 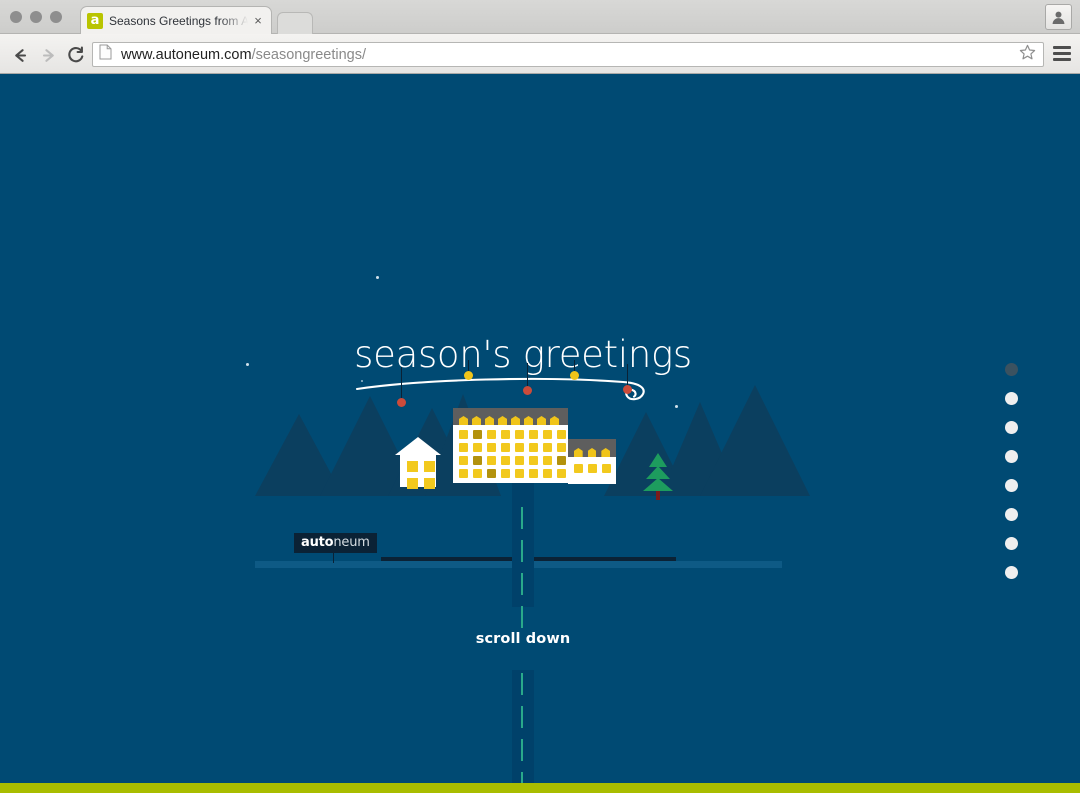 I want to click on address-bar: www.autoneum.com/seasongreetings/, so click(x=568, y=54).